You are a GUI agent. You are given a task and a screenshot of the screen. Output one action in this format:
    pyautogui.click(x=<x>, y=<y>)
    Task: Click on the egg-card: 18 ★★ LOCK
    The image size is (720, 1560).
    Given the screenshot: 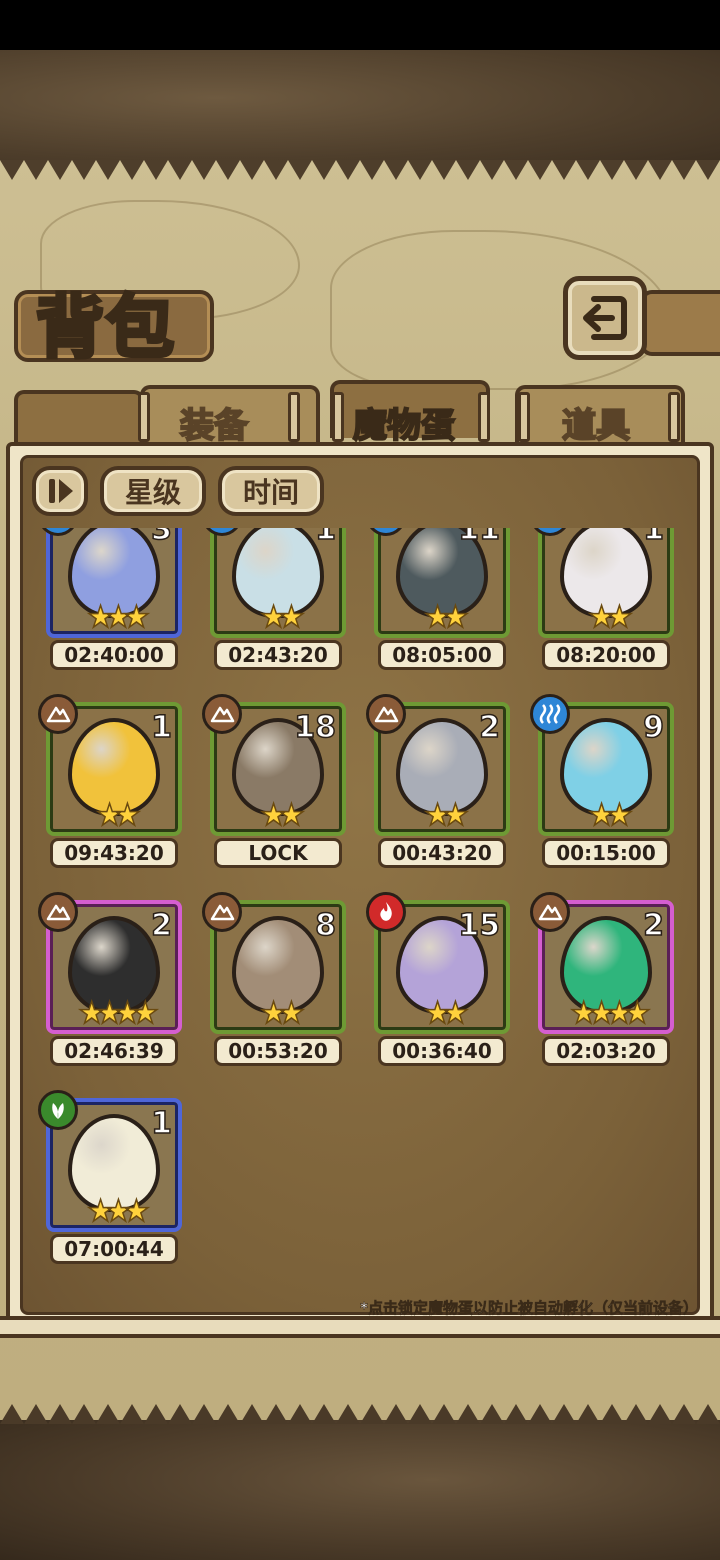 What is the action you would take?
    pyautogui.click(x=274, y=781)
    